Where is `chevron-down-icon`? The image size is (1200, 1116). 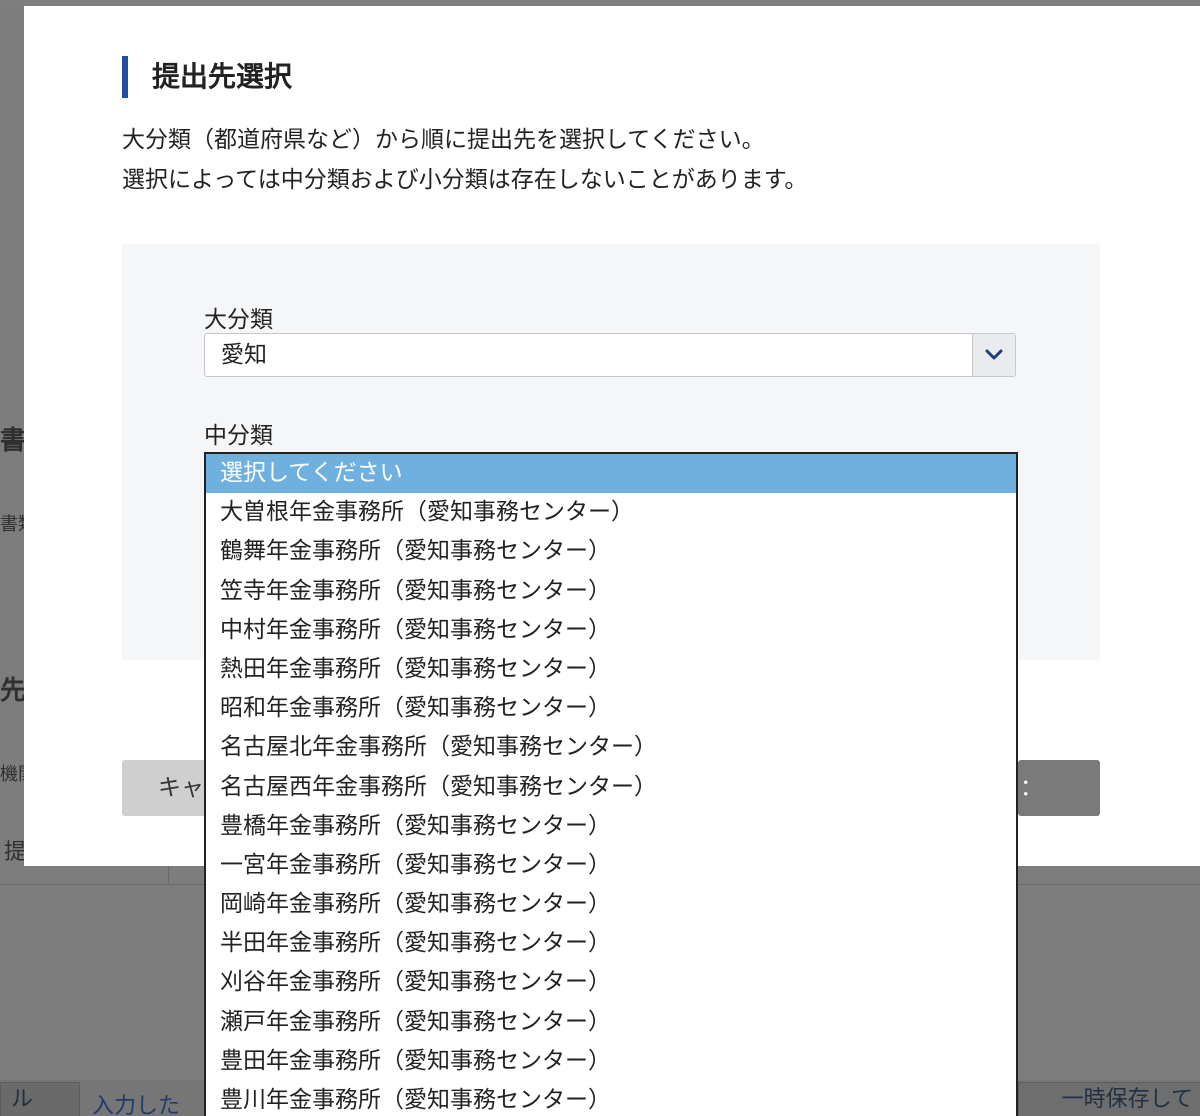 chevron-down-icon is located at coordinates (993, 355).